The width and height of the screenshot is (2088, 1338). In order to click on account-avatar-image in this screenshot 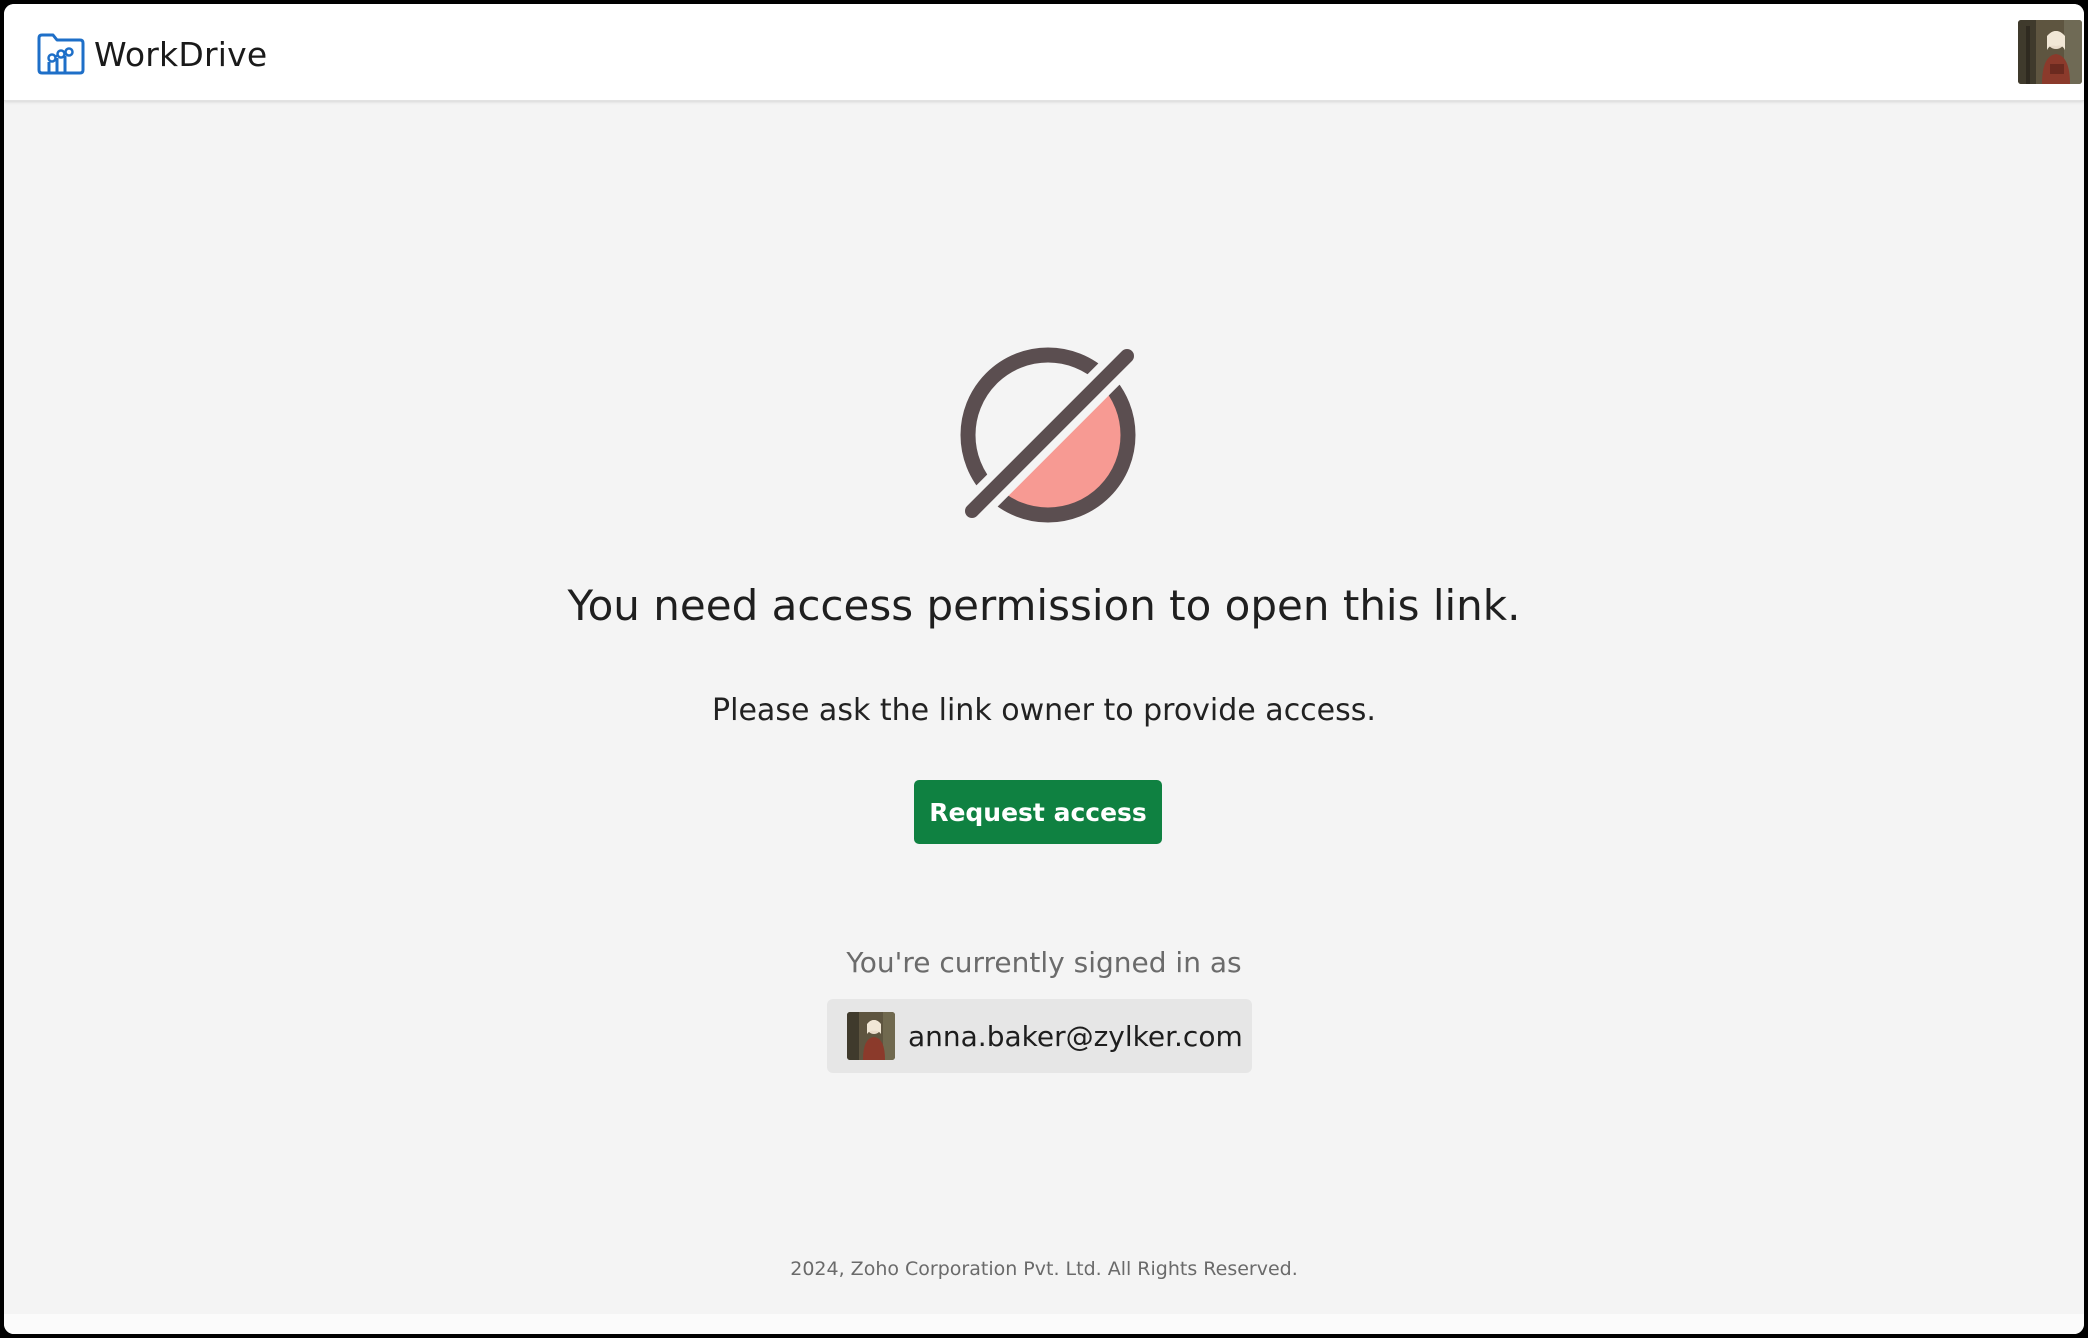, I will do `click(871, 1036)`.